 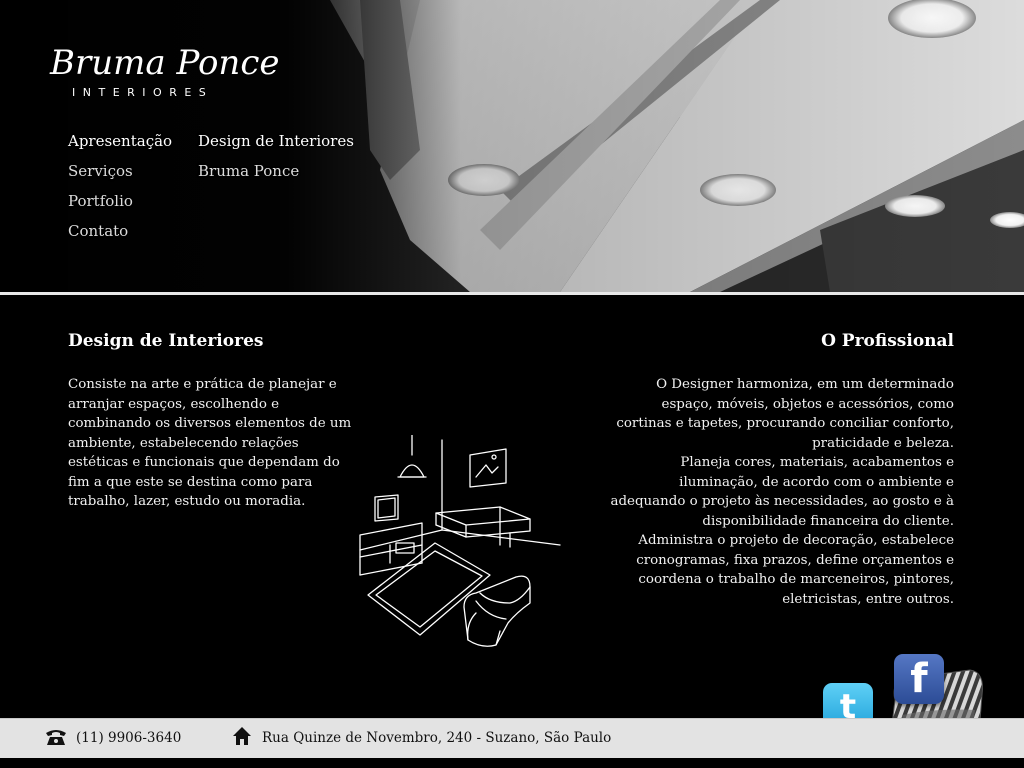 I want to click on logo: Bruma Ponce INTERIORES, so click(x=170, y=76).